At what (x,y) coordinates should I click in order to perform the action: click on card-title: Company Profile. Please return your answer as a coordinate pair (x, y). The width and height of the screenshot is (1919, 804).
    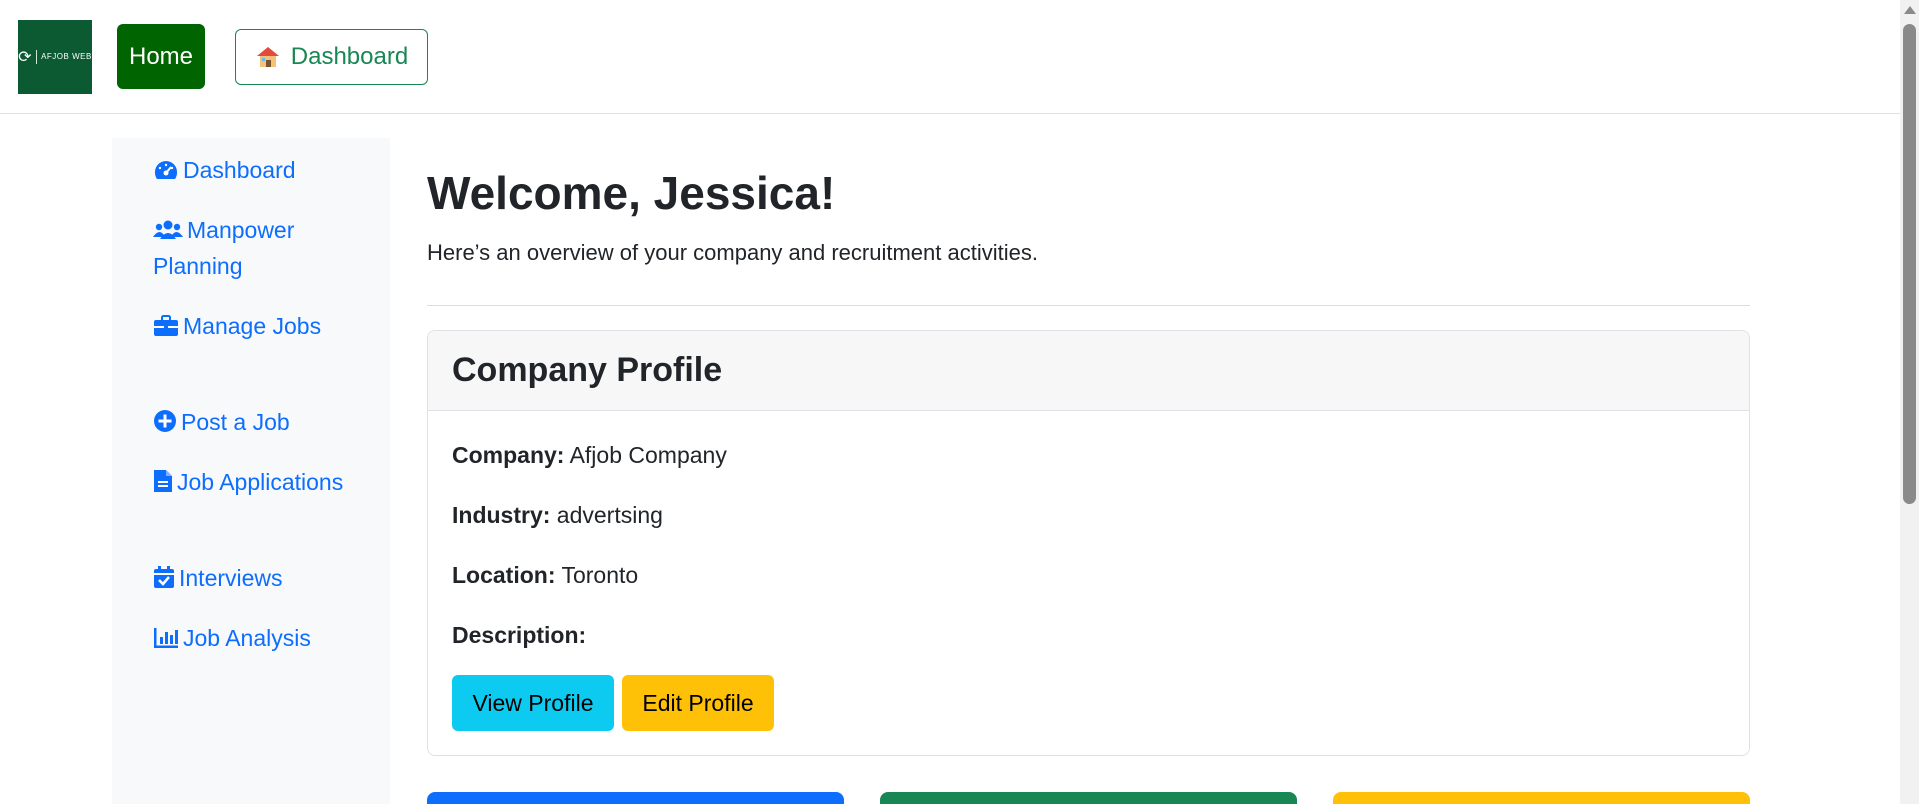
    Looking at the image, I should click on (1088, 371).